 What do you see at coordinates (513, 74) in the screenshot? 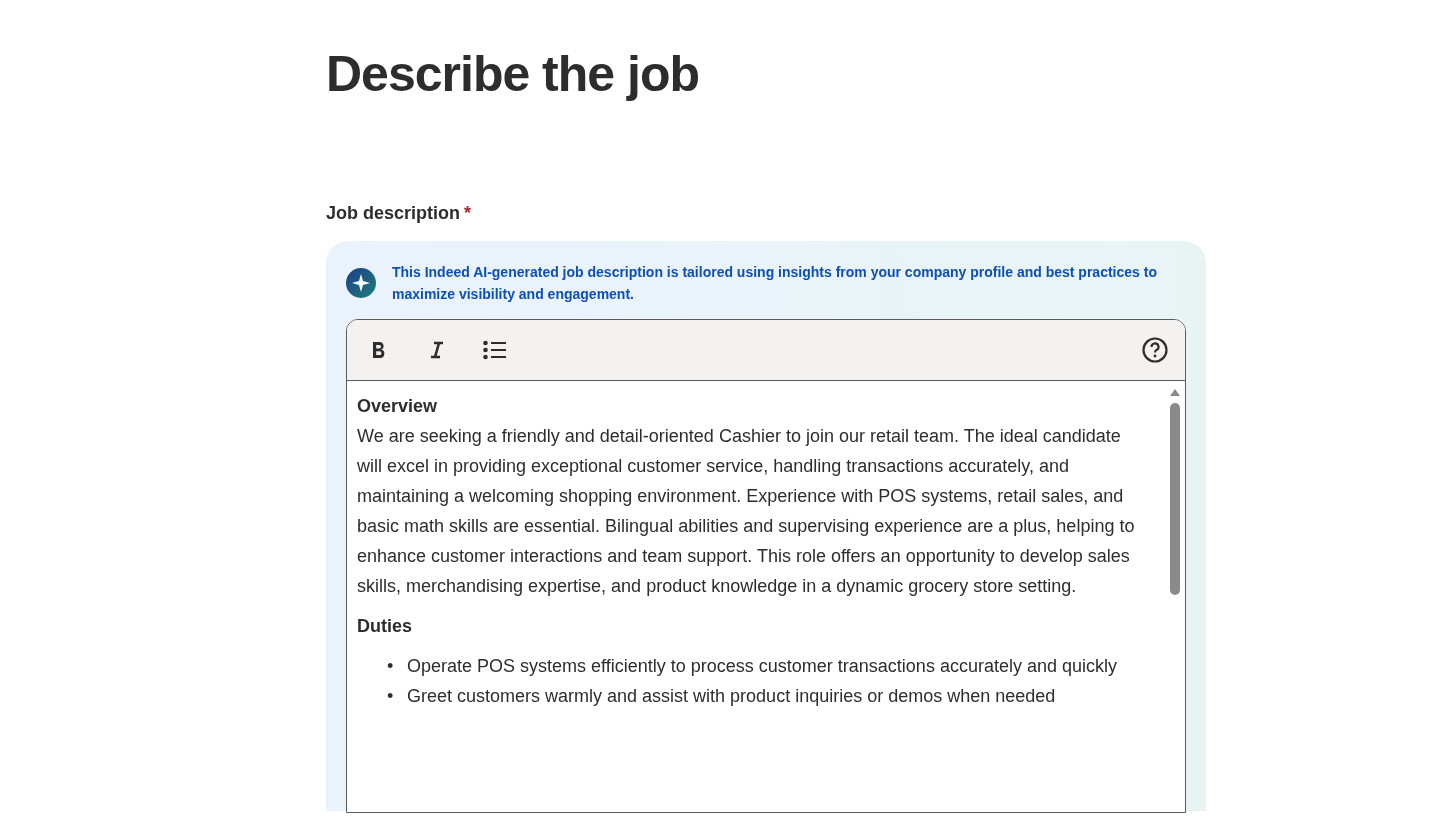
I see `page-title: Describe the job` at bounding box center [513, 74].